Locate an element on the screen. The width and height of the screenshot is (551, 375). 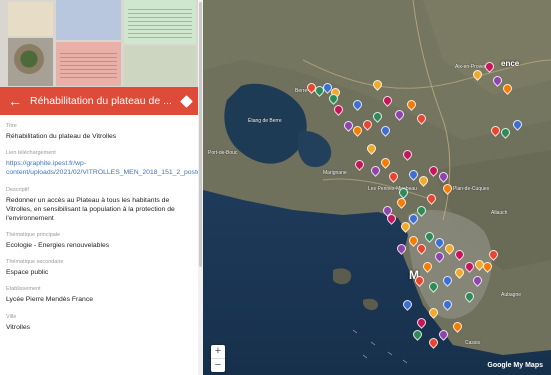
field-label: Thématique secondaire is located at coordinates (35, 262).